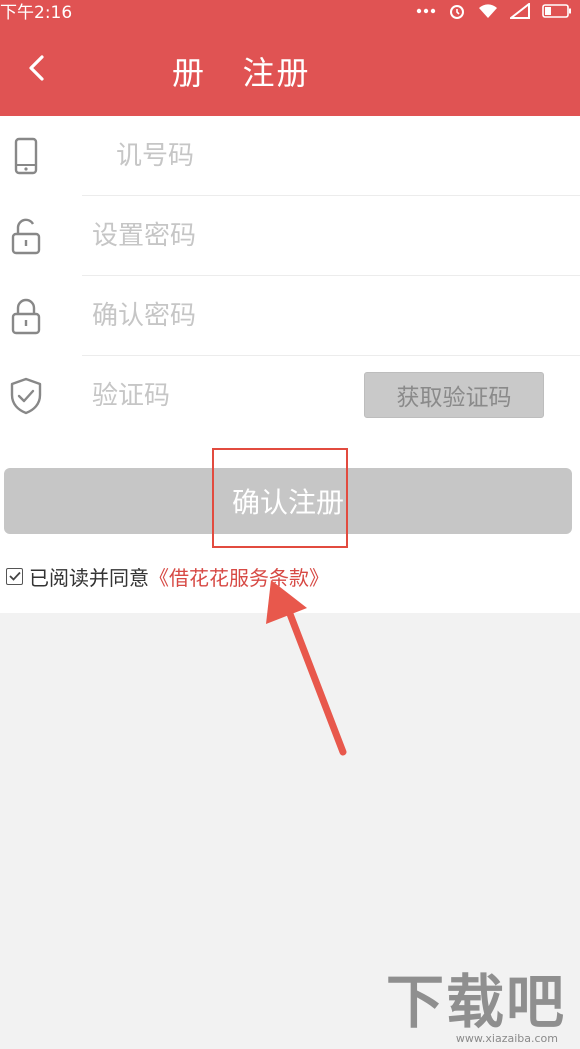  I want to click on watermark-url: www.xiazaiba.com, so click(506, 1038).